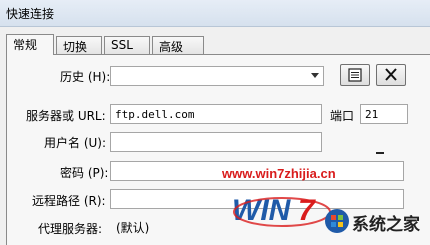  Describe the element at coordinates (70, 229) in the screenshot. I see `proxy-label: 代理服务器:` at that location.